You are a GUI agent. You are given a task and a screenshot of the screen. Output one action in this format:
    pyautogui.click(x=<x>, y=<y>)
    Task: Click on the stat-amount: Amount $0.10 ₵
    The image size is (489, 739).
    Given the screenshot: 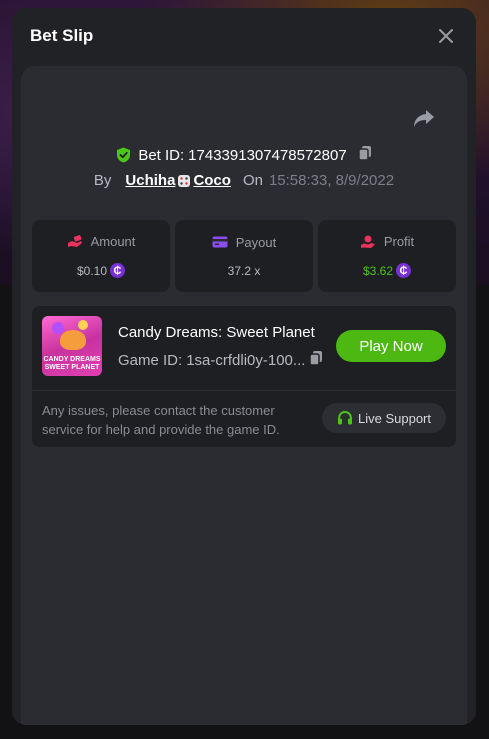 What is the action you would take?
    pyautogui.click(x=101, y=256)
    